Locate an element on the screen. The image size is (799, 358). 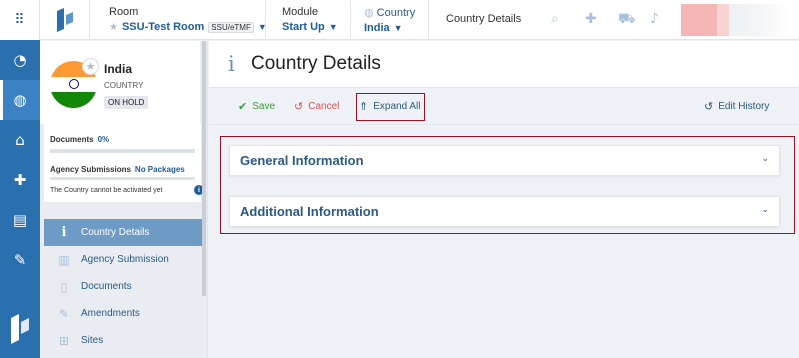
nav-item-agency-submission: ▥ Agency Submission is located at coordinates (124, 259).